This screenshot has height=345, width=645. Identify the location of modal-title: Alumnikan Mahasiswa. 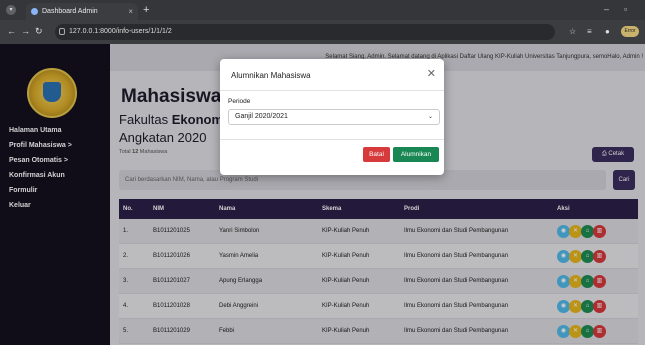
(271, 75).